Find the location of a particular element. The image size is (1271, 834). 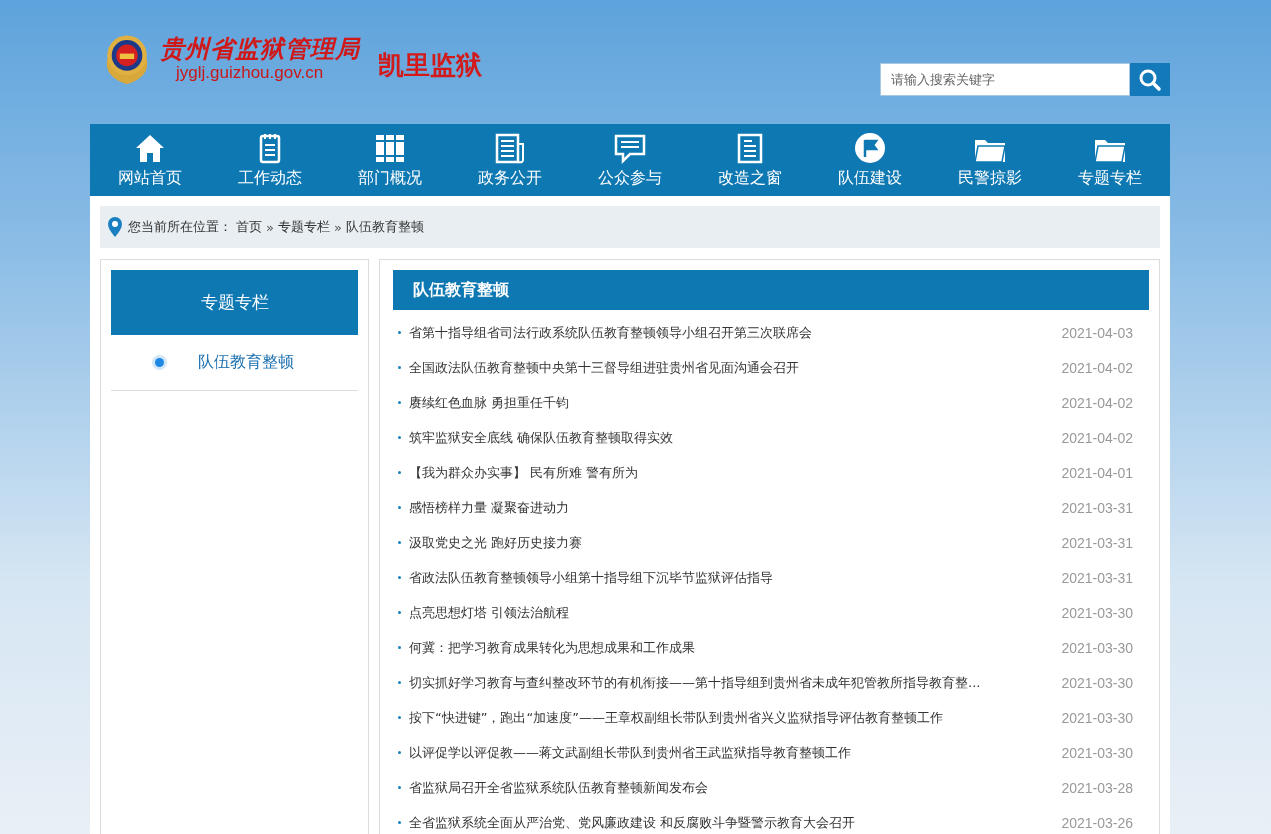

nav-link: 改造之窗 is located at coordinates (750, 160).